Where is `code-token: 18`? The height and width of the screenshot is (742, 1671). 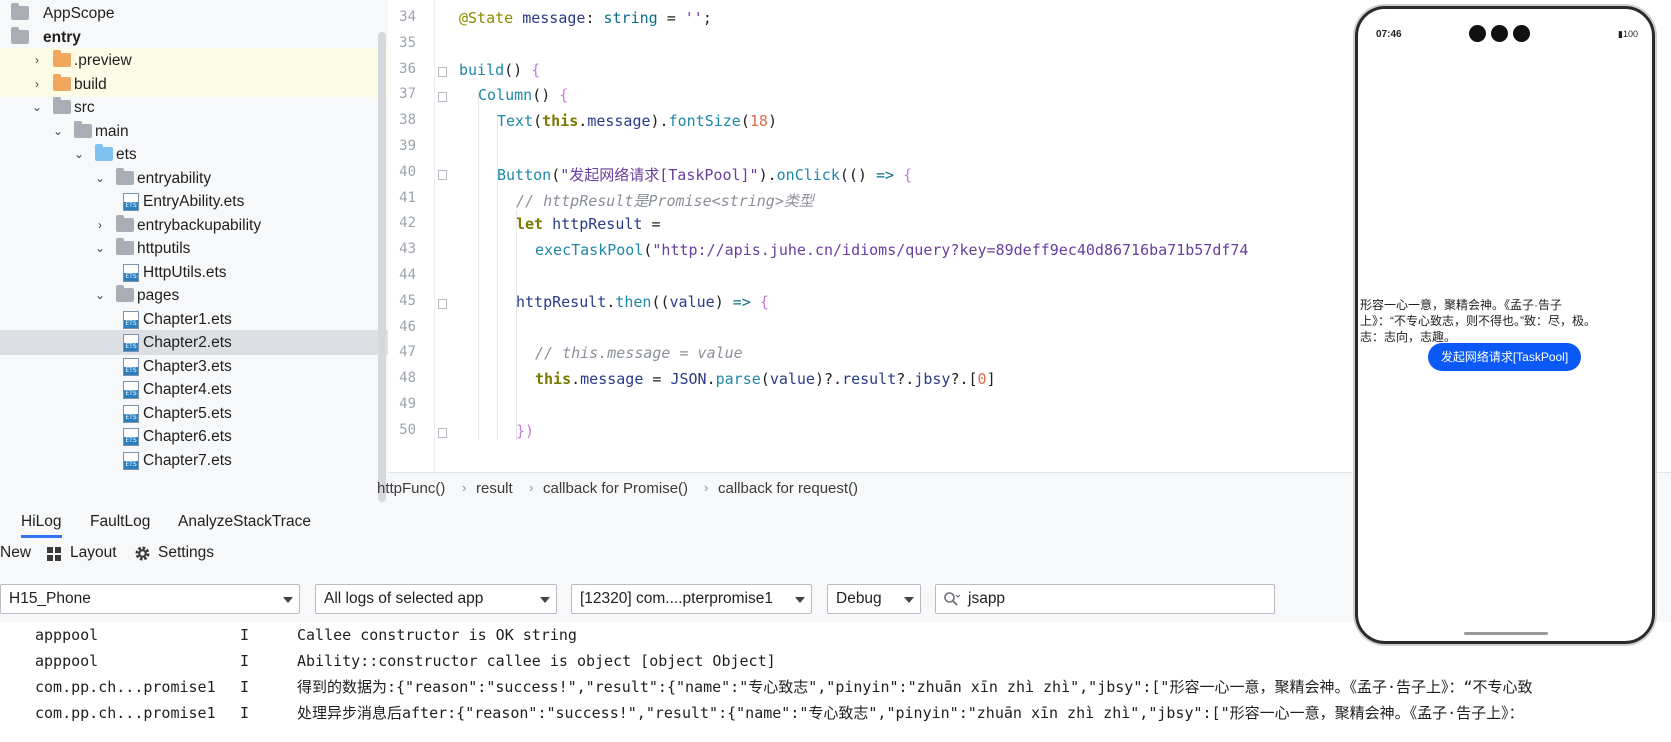 code-token: 18 is located at coordinates (758, 121).